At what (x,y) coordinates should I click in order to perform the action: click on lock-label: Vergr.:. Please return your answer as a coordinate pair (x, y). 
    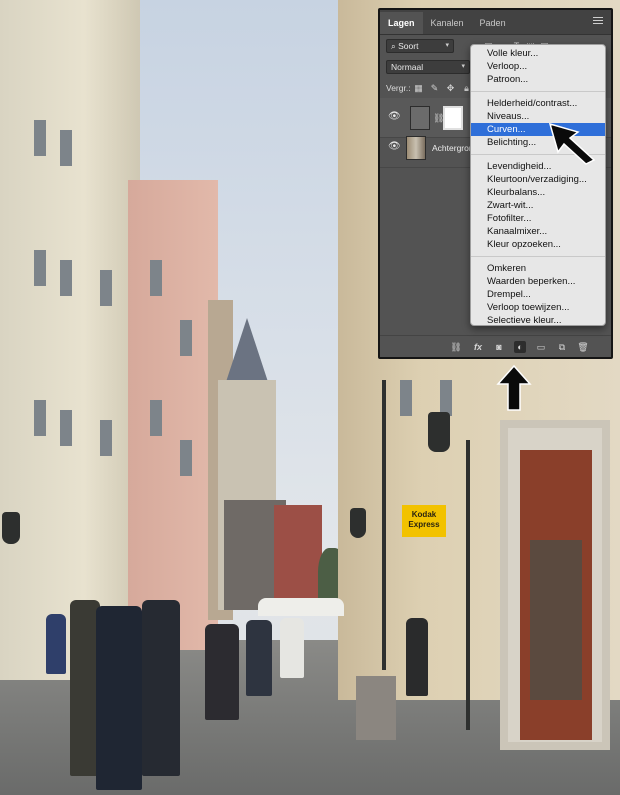
    Looking at the image, I should click on (398, 88).